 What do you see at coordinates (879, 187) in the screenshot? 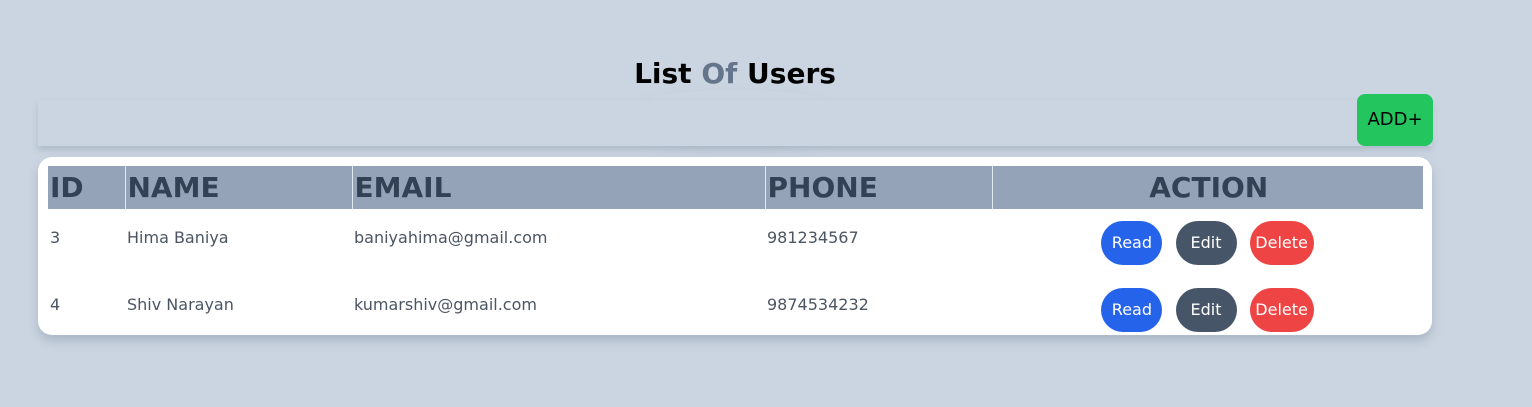
I see `header-phone: PHONE` at bounding box center [879, 187].